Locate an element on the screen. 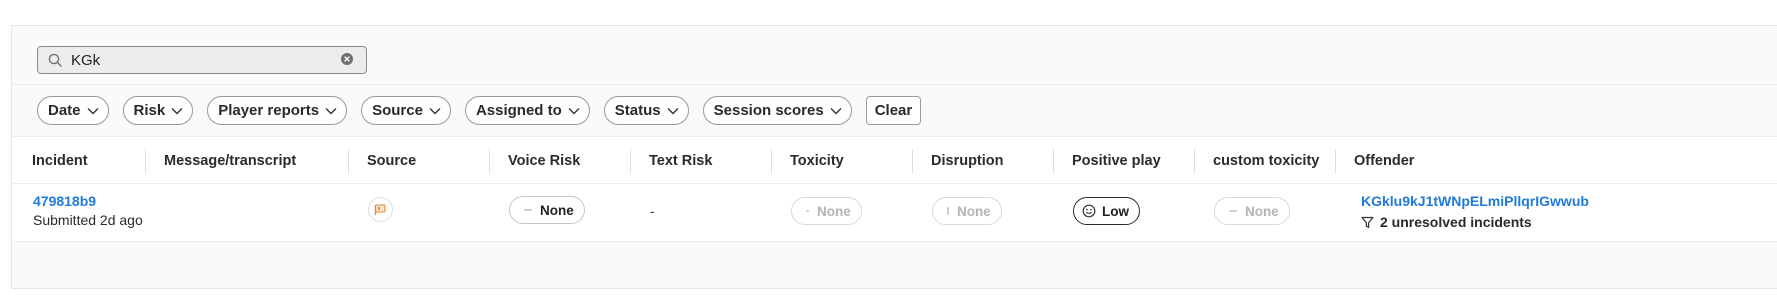  unresolved-incidents-label: 2 unresolved incidents is located at coordinates (1456, 222).